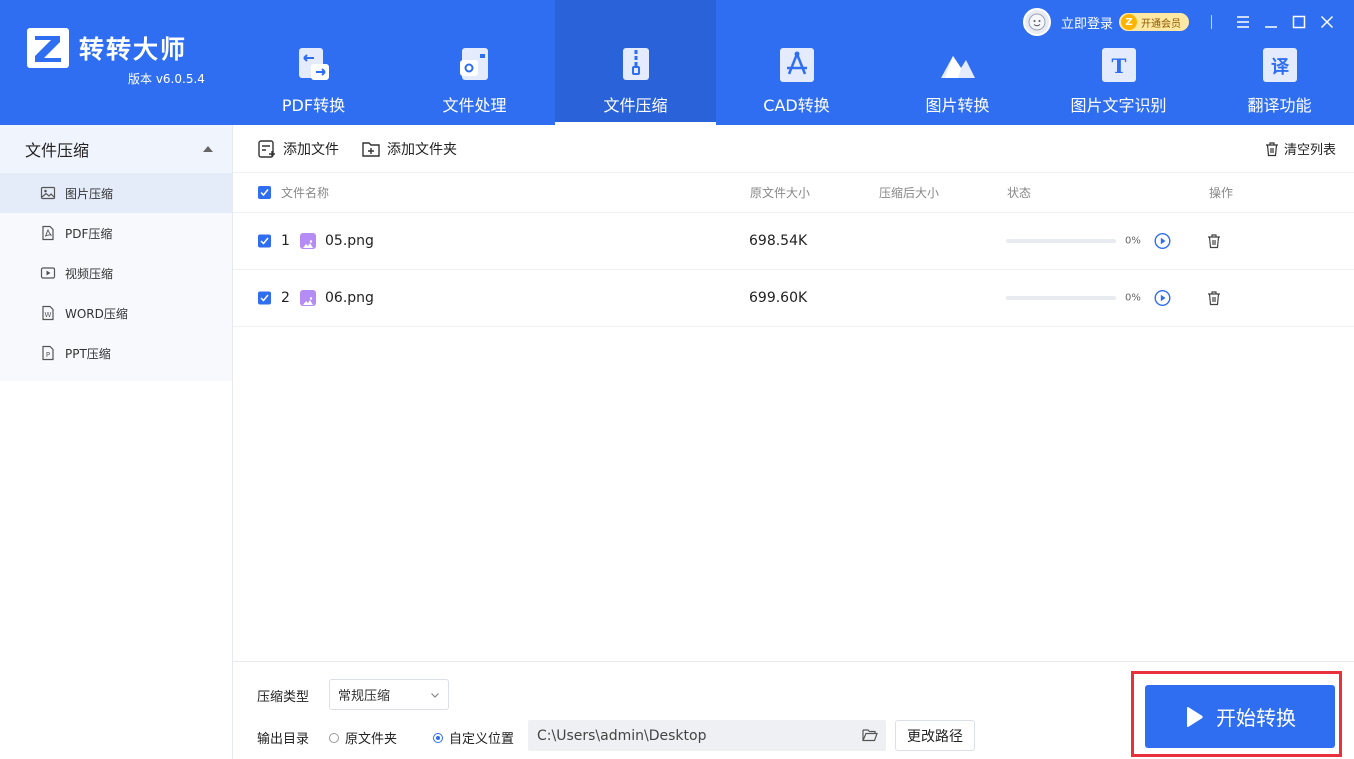 The height and width of the screenshot is (759, 1354). Describe the element at coordinates (88, 353) in the screenshot. I see `sidebar-item-label: PPT压缩` at that location.